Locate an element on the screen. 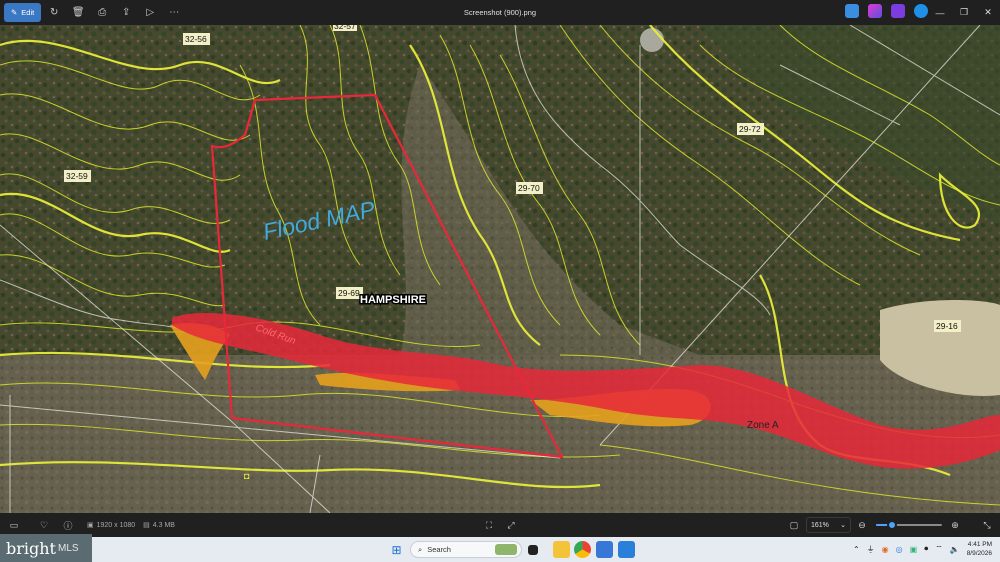  expand-icon: ⤡ is located at coordinates (987, 525).